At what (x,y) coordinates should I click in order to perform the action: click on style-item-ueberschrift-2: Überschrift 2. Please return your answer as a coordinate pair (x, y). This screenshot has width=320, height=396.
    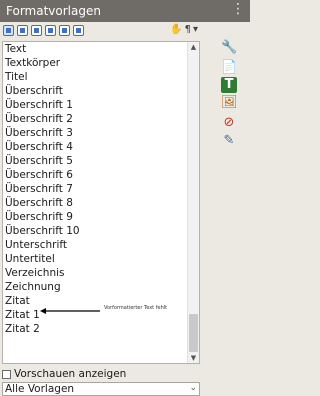
    Looking at the image, I should click on (96, 119).